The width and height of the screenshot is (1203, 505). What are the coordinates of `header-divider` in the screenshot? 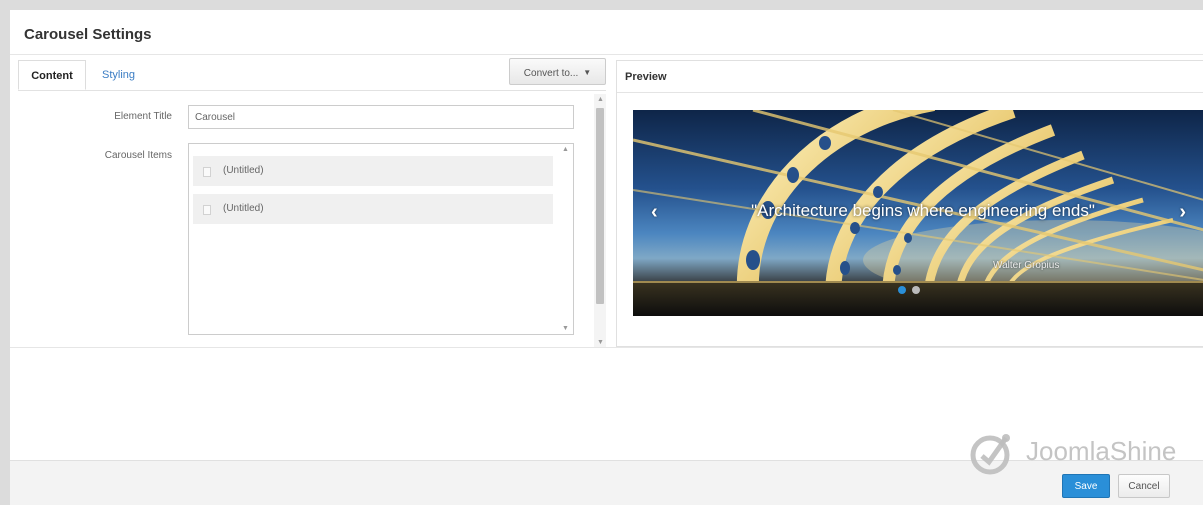 It's located at (606, 54).